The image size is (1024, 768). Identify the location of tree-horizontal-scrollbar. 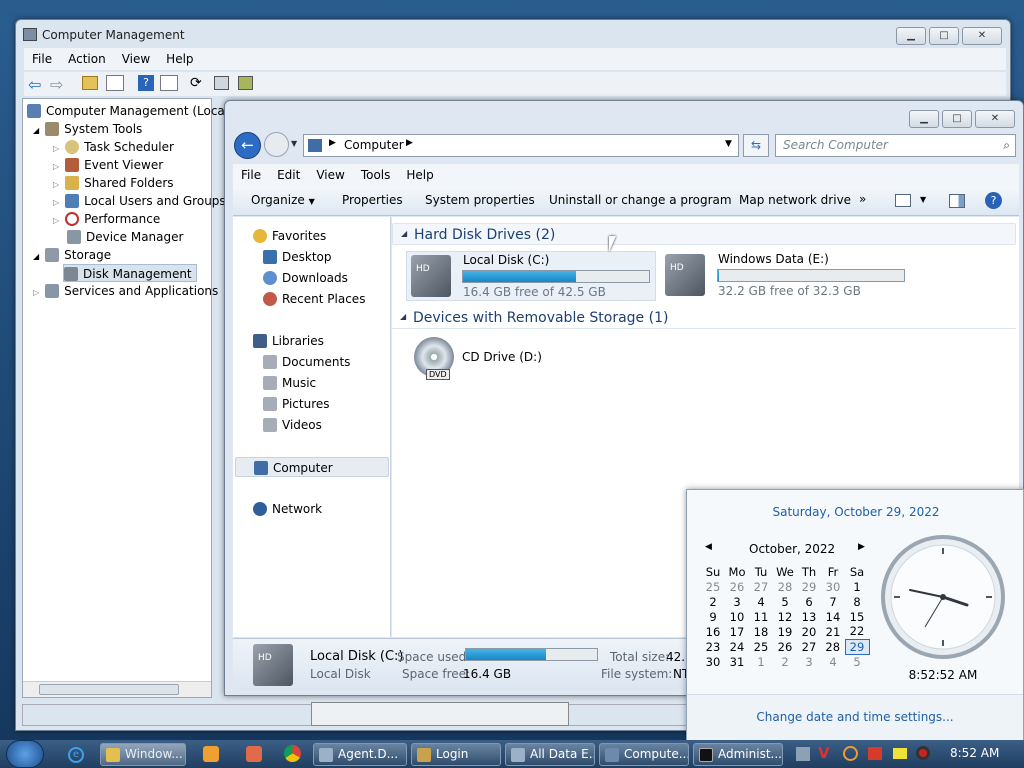
(117, 689).